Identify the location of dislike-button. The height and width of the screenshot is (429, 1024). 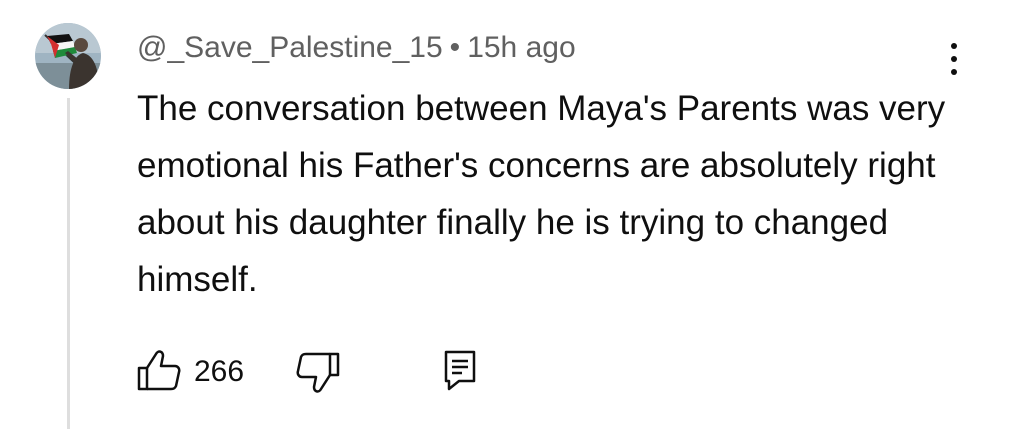
(318, 372).